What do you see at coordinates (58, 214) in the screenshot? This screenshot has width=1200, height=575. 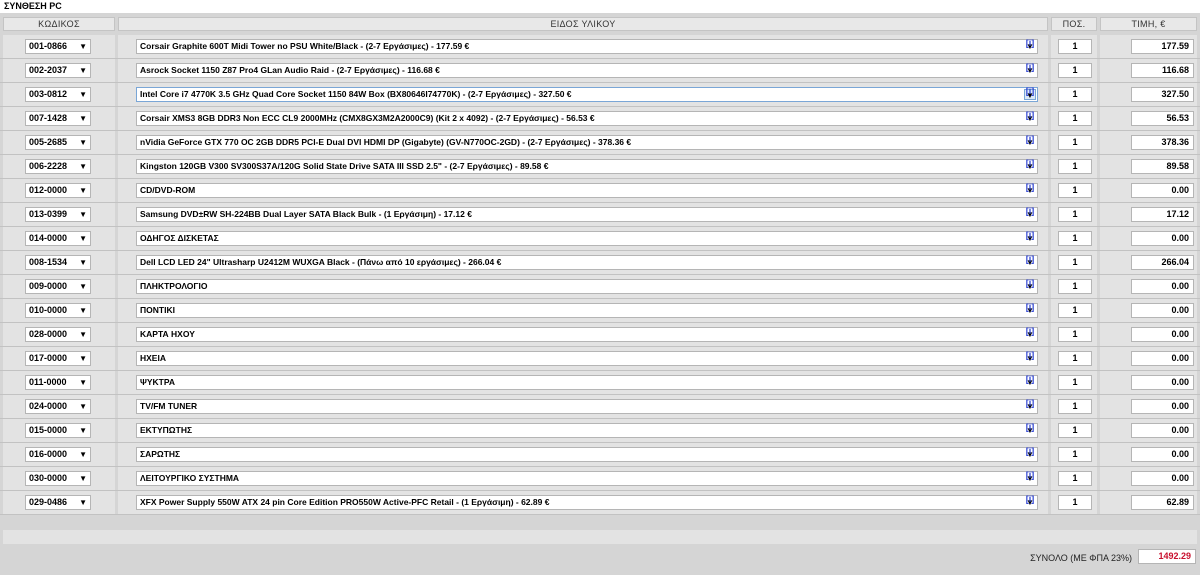 I see `code-select: 013-0399 ▼` at bounding box center [58, 214].